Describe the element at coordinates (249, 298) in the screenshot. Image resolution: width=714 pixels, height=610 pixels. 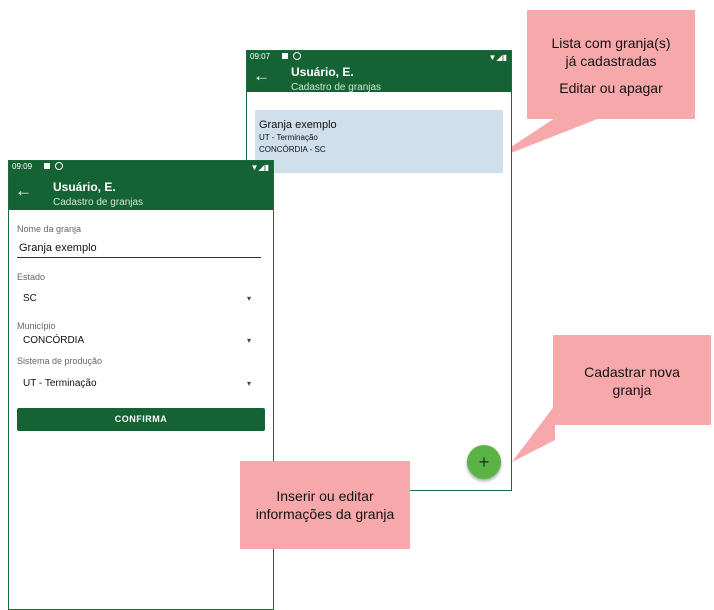
I see `state-dropdown-icon: ▾` at that location.